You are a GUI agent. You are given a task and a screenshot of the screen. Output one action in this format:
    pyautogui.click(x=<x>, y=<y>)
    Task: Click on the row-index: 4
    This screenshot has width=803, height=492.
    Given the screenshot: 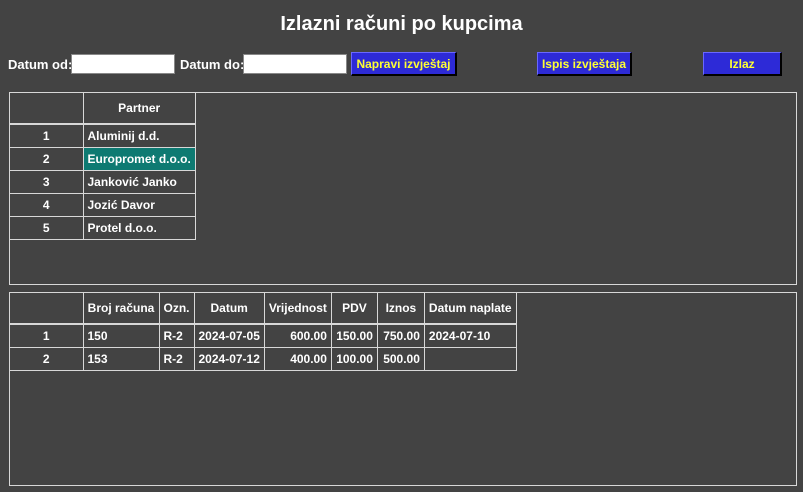 What is the action you would take?
    pyautogui.click(x=47, y=205)
    